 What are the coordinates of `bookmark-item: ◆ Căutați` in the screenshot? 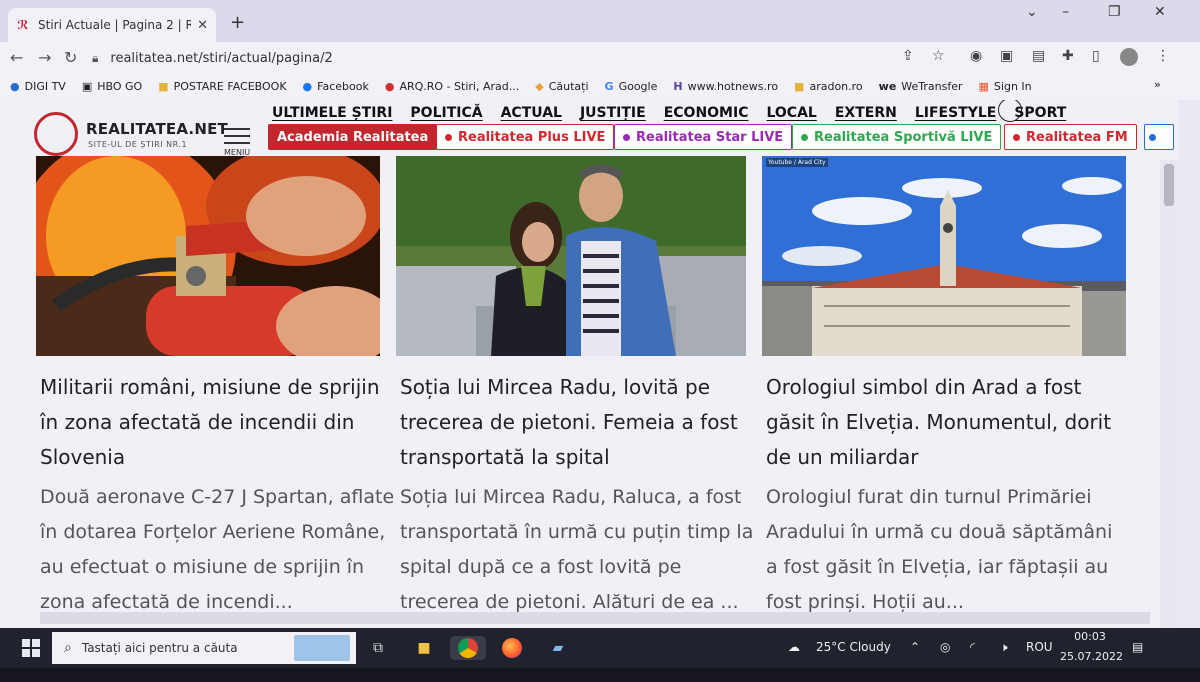 It's located at (561, 86).